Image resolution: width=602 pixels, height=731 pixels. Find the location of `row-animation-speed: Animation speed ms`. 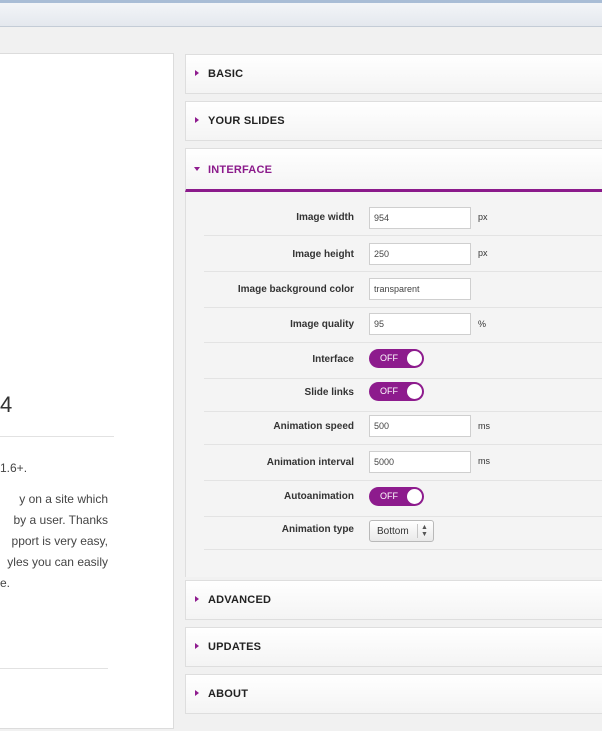

row-animation-speed: Animation speed ms is located at coordinates (403, 427).